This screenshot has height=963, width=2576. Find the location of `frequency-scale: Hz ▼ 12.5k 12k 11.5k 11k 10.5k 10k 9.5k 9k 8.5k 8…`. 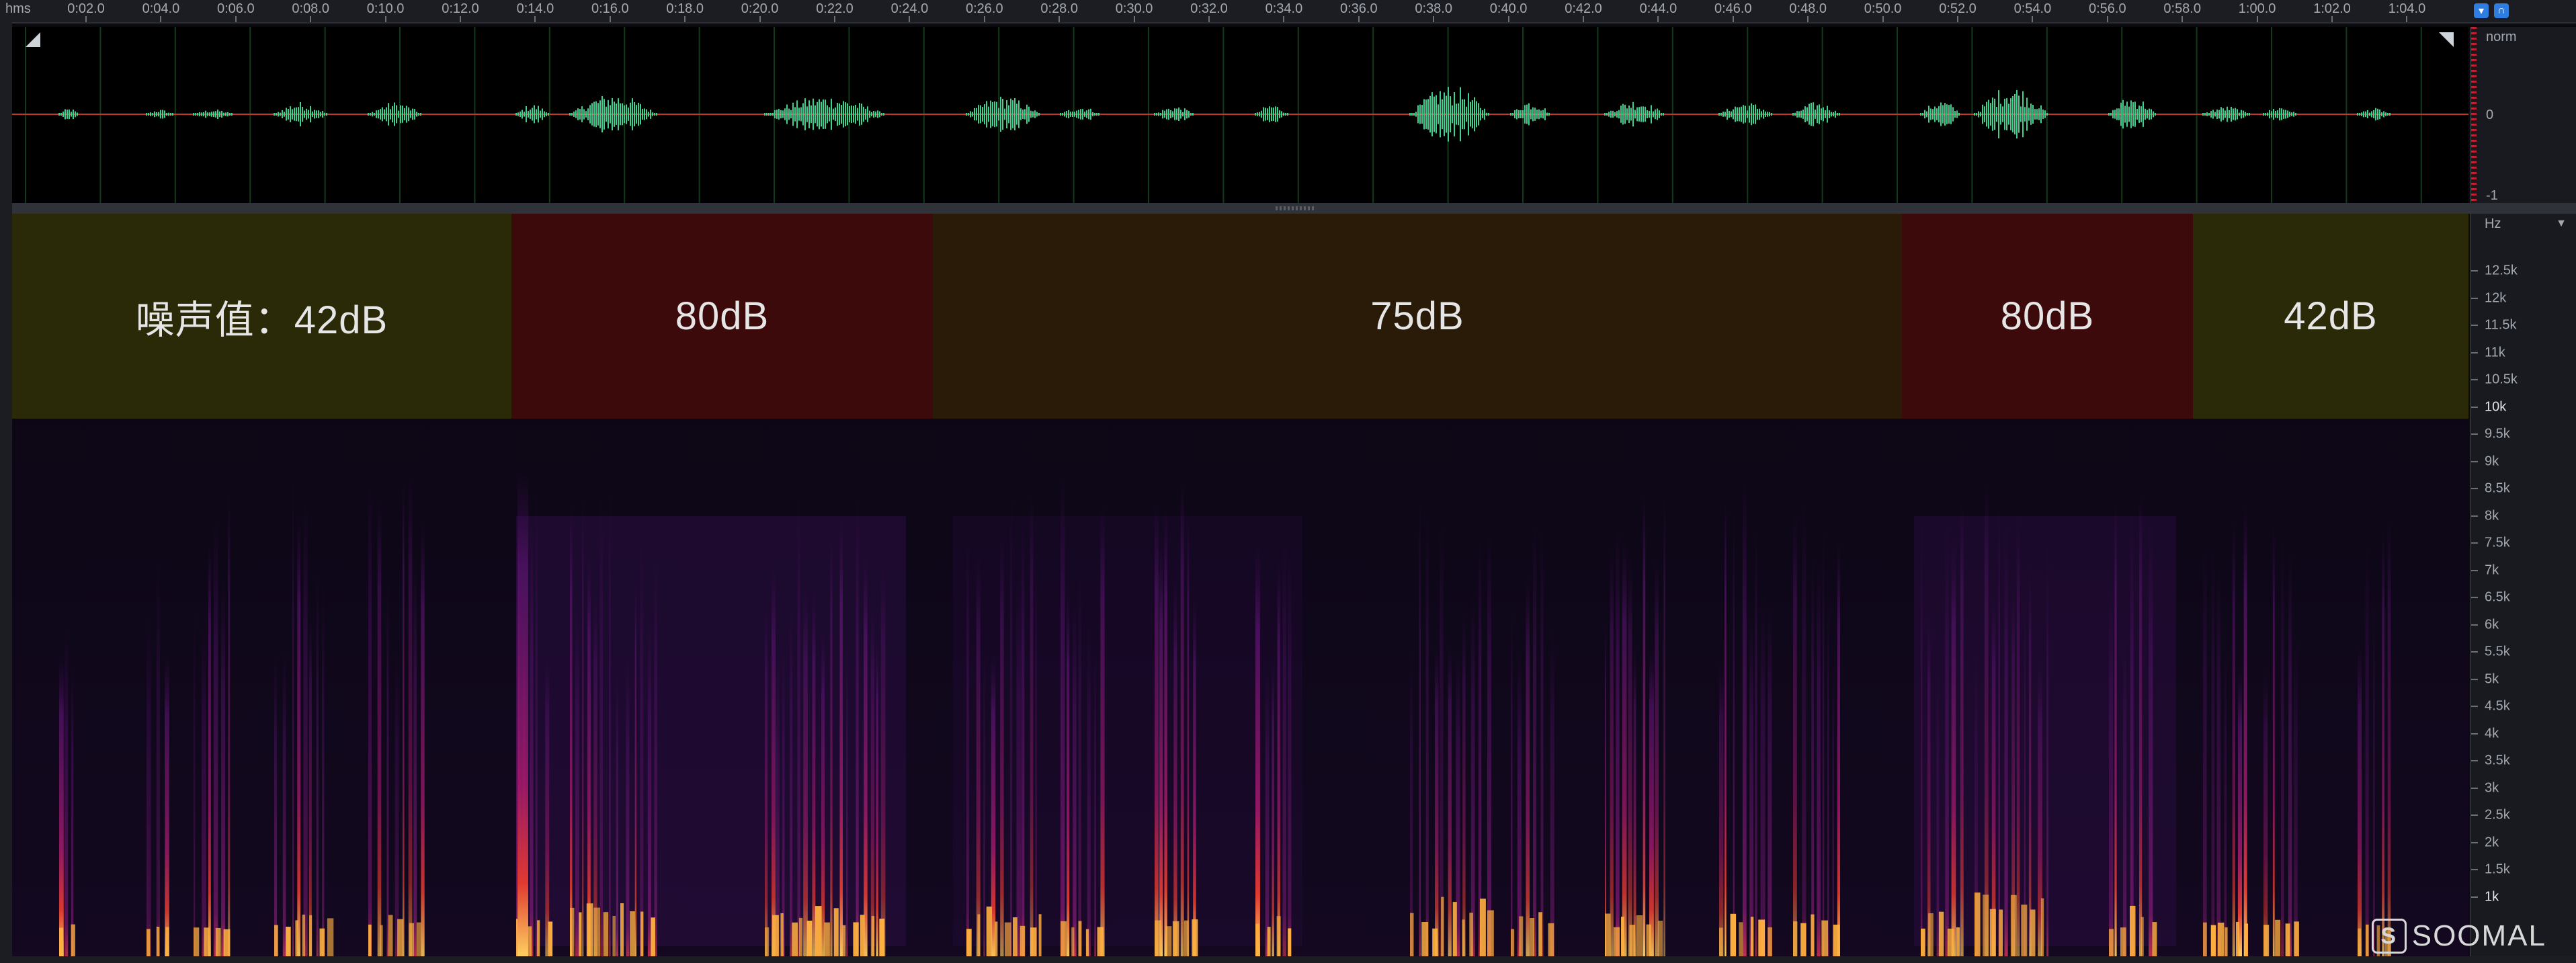

frequency-scale: Hz ▼ 12.5k 12k 11.5k 11k 10.5k 10k 9.5k 9k 8.5k 8… is located at coordinates (2523, 585).